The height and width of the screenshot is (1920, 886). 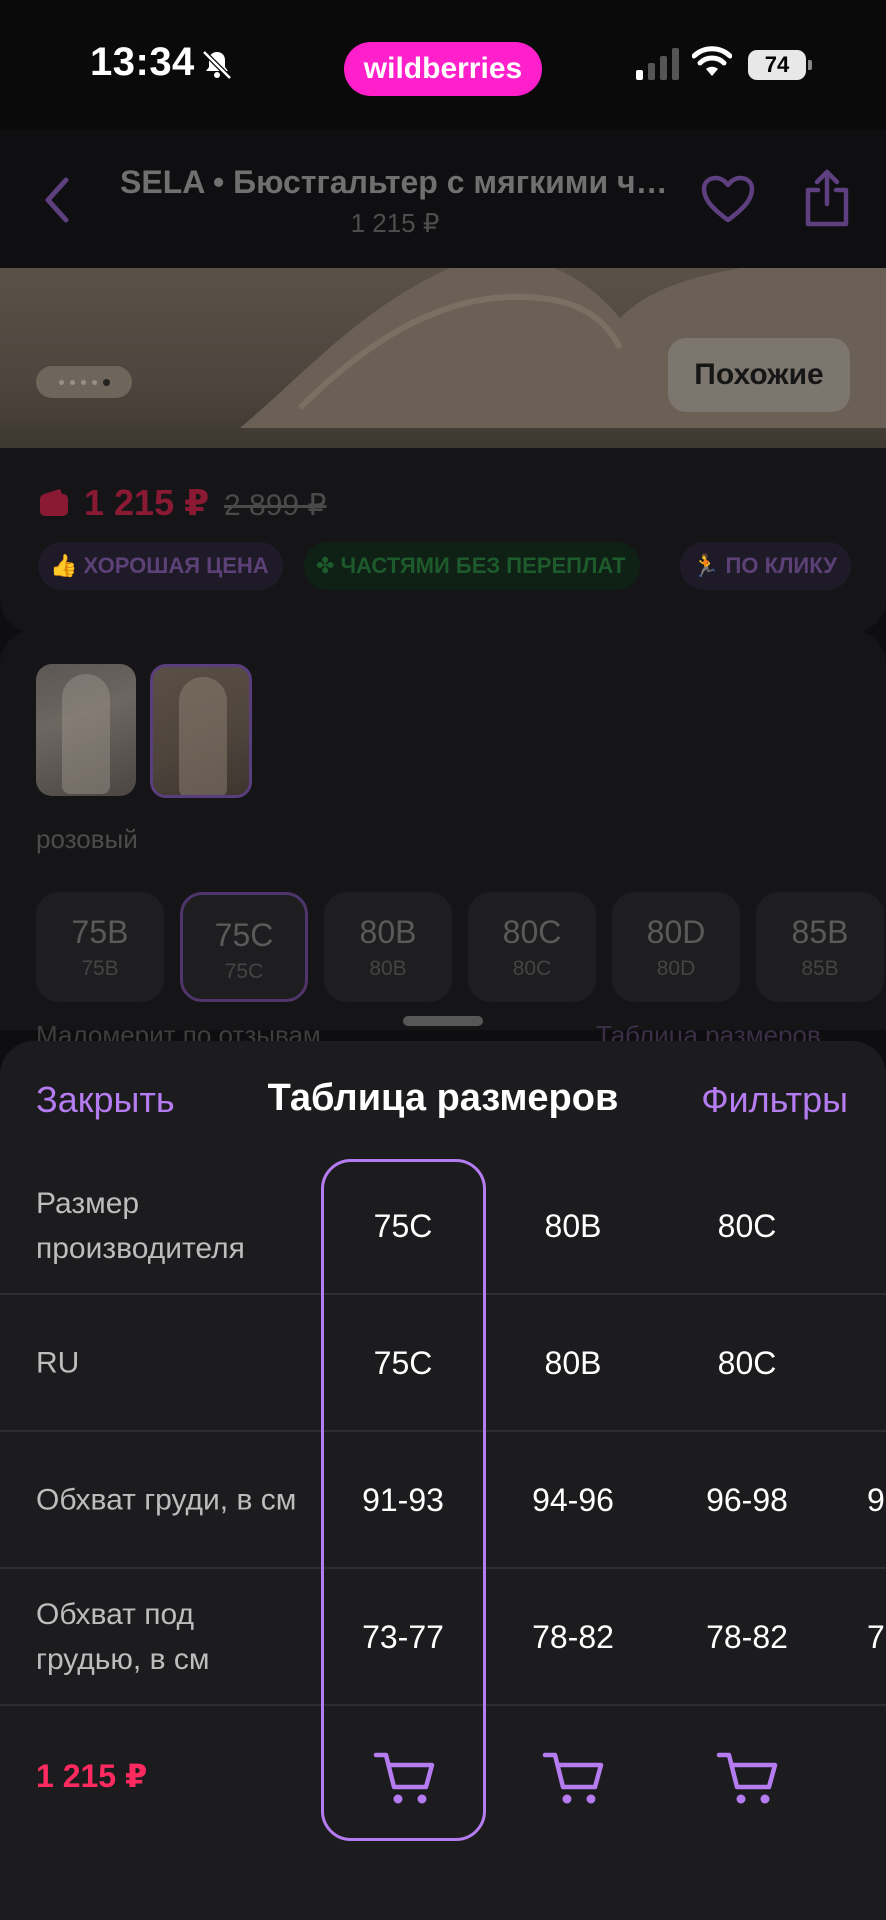 What do you see at coordinates (84, 382) in the screenshot?
I see `gallery-pagination` at bounding box center [84, 382].